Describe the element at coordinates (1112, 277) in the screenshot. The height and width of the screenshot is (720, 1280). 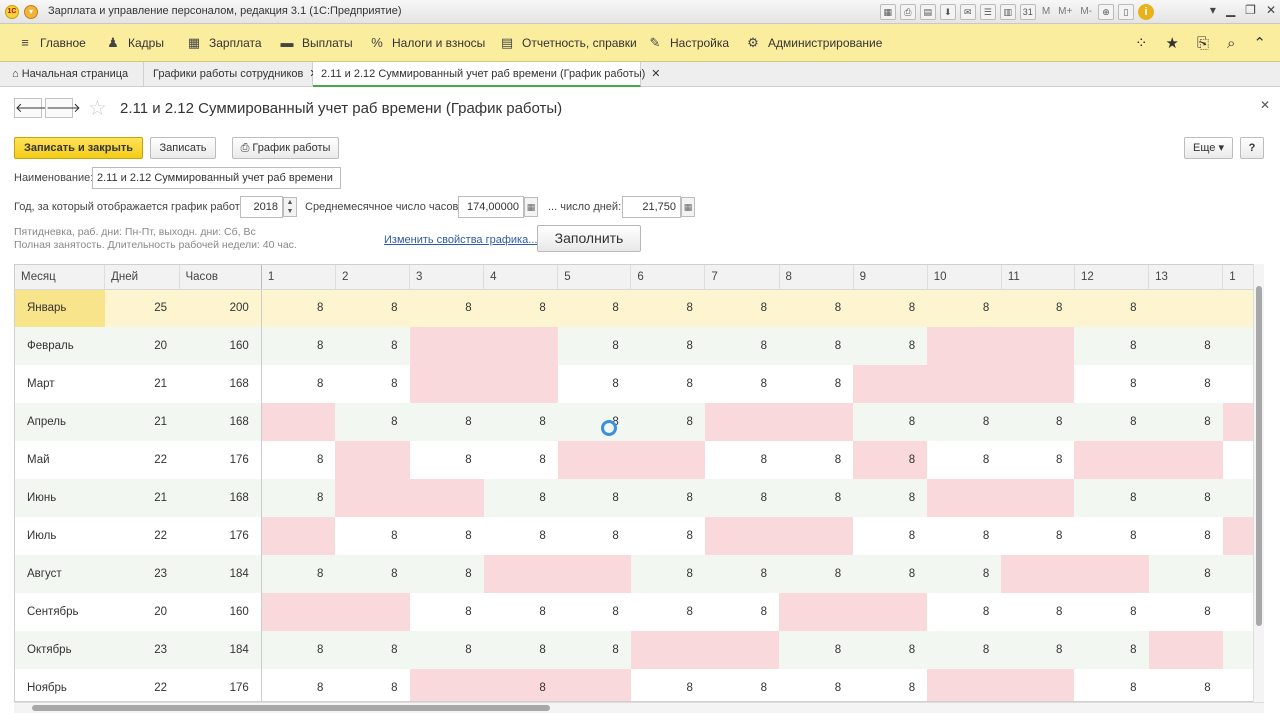
I see `column-header: 12` at that location.